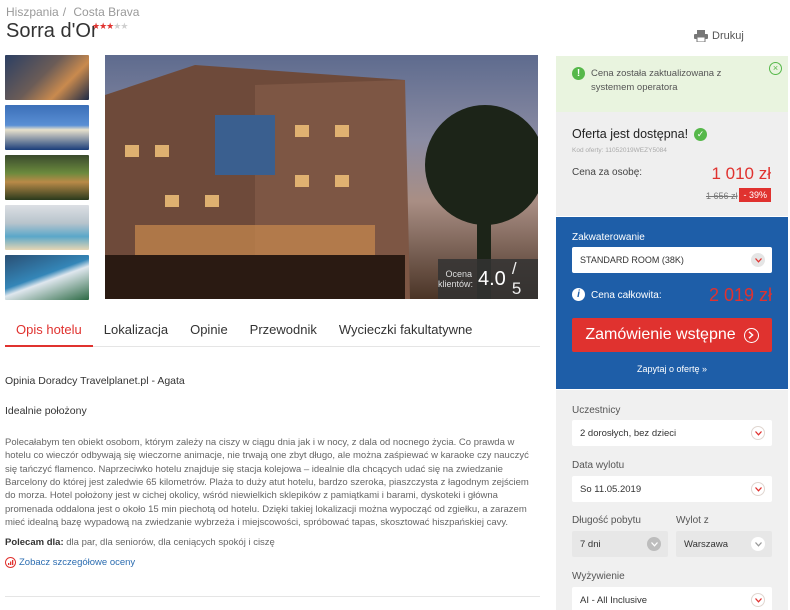 The width and height of the screenshot is (790, 610). Describe the element at coordinates (77, 563) in the screenshot. I see `detailed-ratings-label: Zobacz szczegółowe oceny` at that location.